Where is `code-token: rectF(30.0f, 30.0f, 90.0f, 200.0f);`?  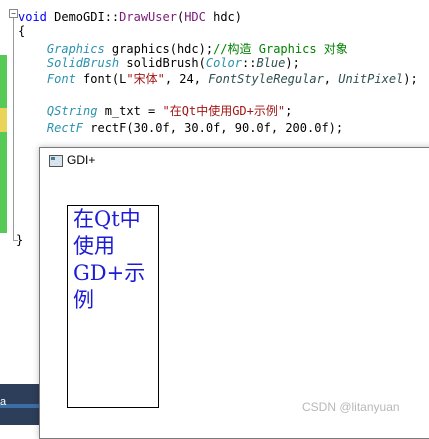
code-token: rectF(30.0f, 30.0f, 90.0f, 200.0f); is located at coordinates (213, 128).